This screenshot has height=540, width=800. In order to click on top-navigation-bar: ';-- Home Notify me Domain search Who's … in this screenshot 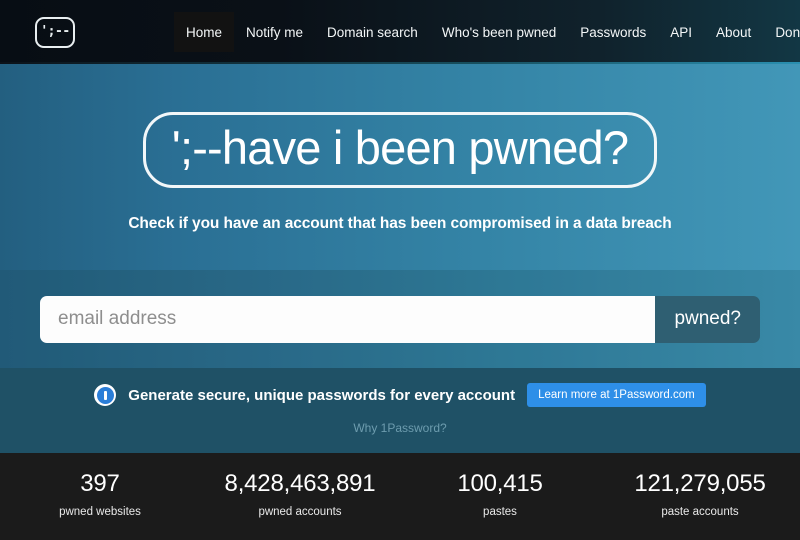, I will do `click(400, 32)`.